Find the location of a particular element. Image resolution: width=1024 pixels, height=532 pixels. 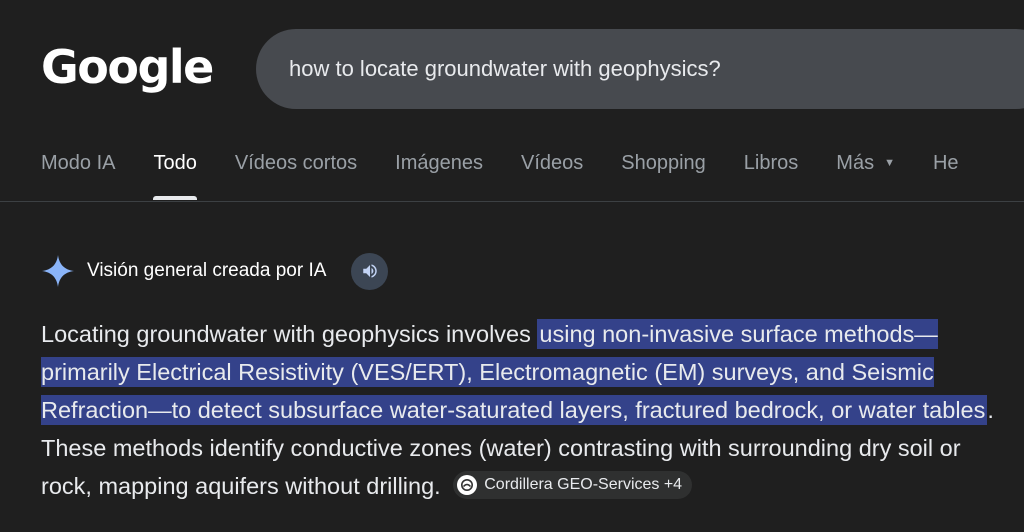

tab-imagenes: Imágenes is located at coordinates (439, 177).